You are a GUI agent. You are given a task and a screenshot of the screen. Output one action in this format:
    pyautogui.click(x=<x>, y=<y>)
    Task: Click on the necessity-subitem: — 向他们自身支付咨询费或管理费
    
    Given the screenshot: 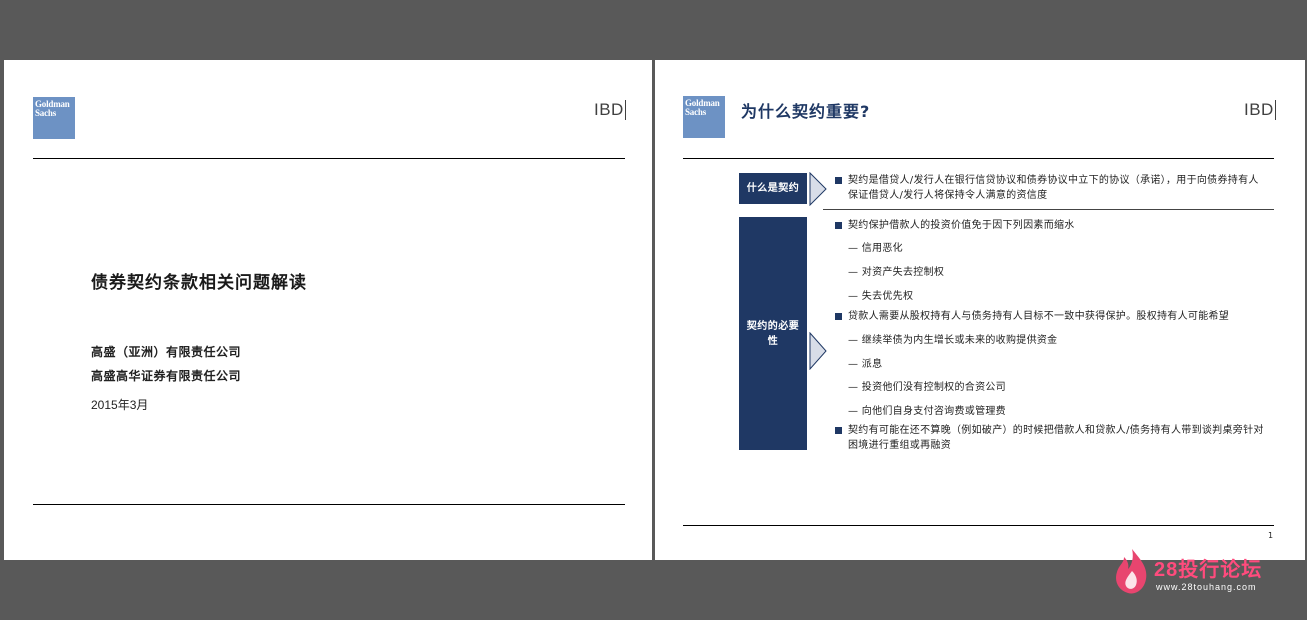 What is the action you would take?
    pyautogui.click(x=927, y=411)
    